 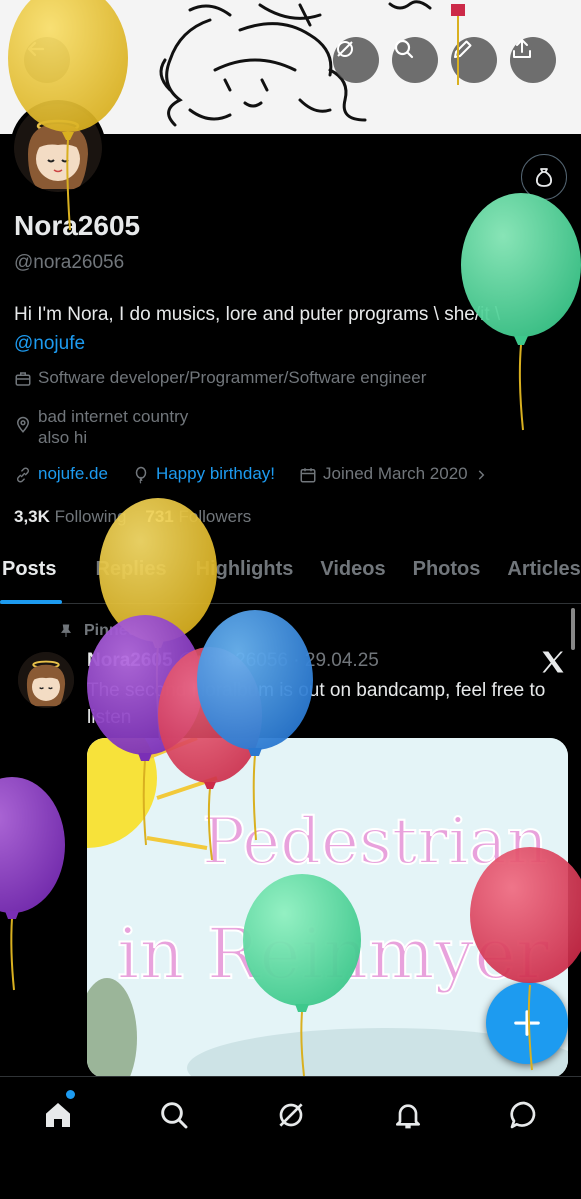 I want to click on location-line2: also hi, so click(x=63, y=437).